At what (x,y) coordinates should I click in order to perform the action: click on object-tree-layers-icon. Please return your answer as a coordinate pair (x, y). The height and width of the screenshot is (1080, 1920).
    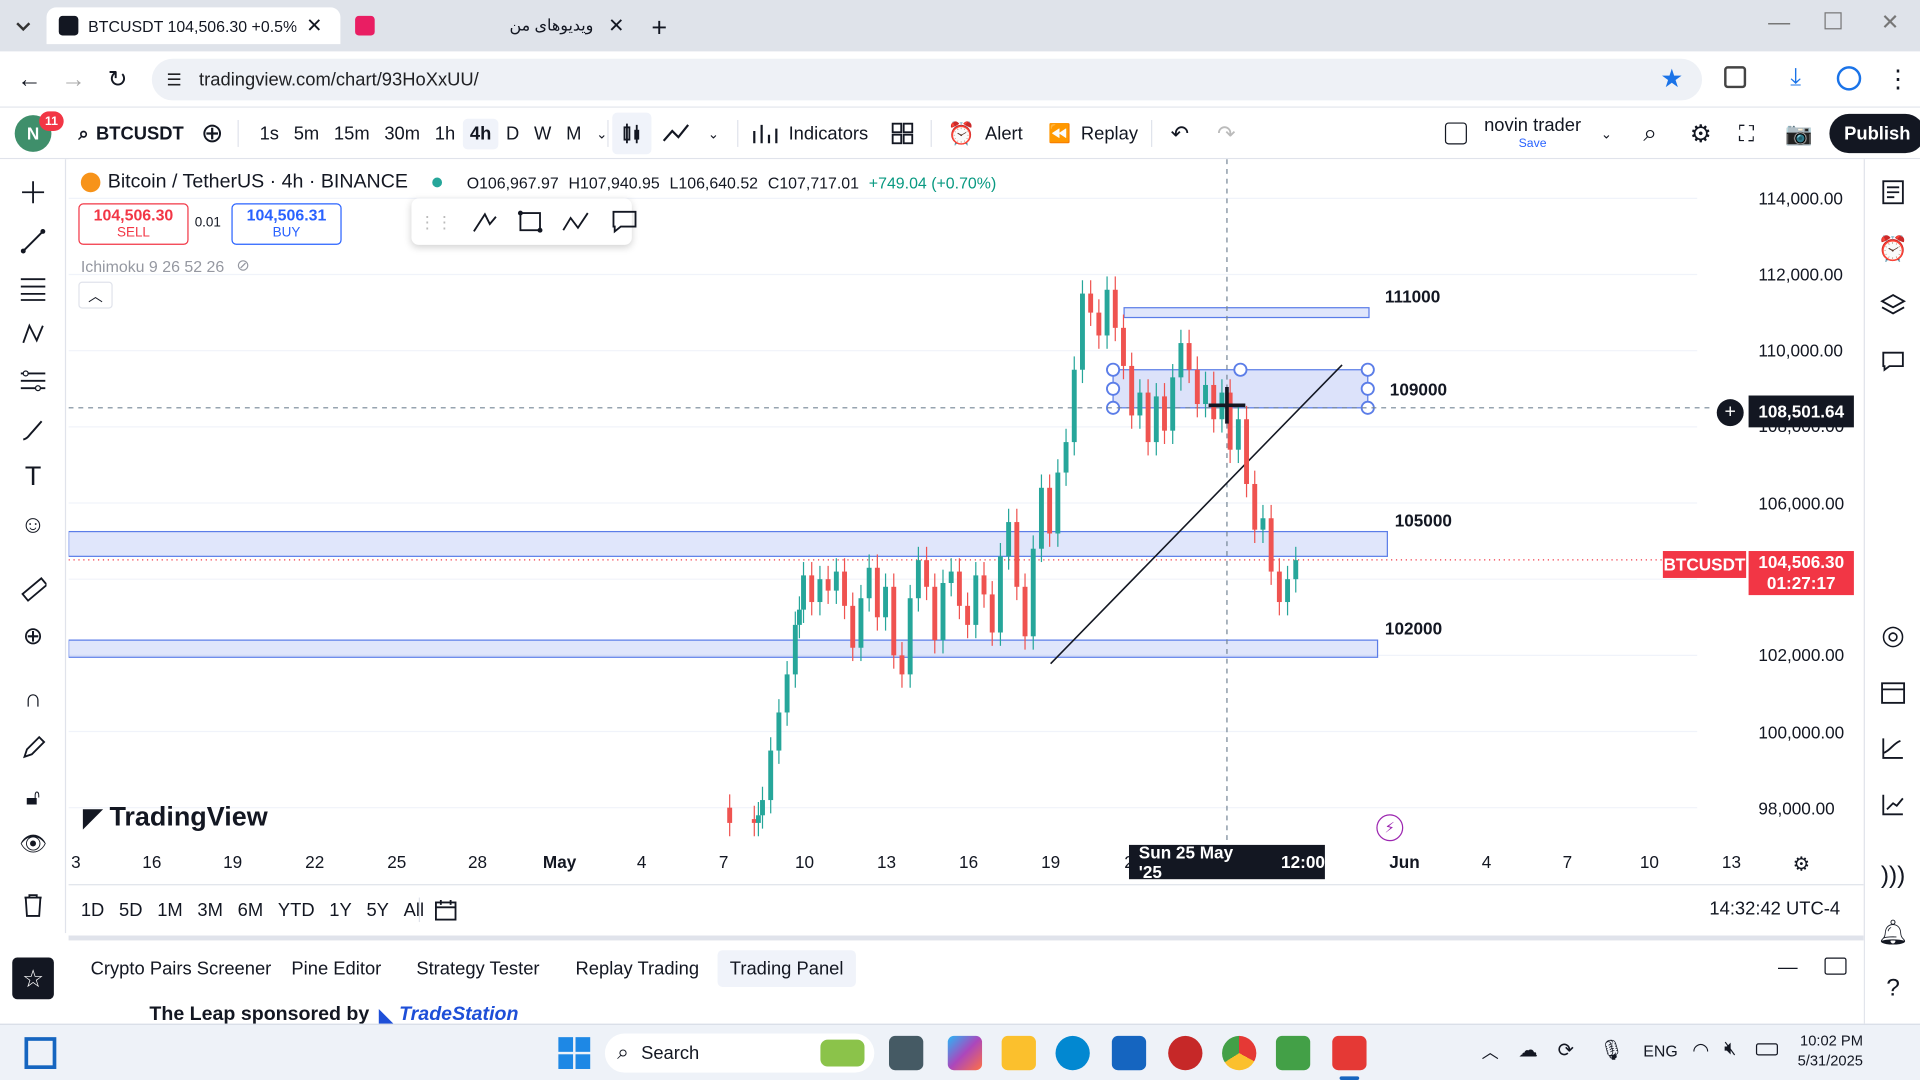
    Looking at the image, I should click on (1893, 305).